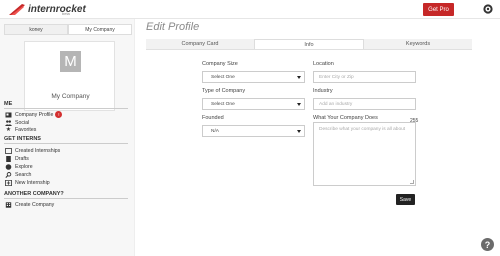  I want to click on brand-name: internrocket, so click(57, 9).